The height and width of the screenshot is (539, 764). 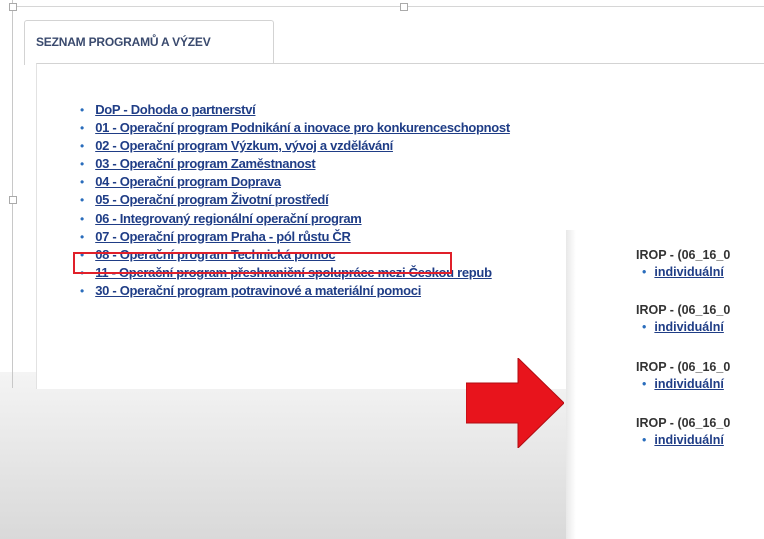 I want to click on frame-border-left, so click(x=12, y=194).